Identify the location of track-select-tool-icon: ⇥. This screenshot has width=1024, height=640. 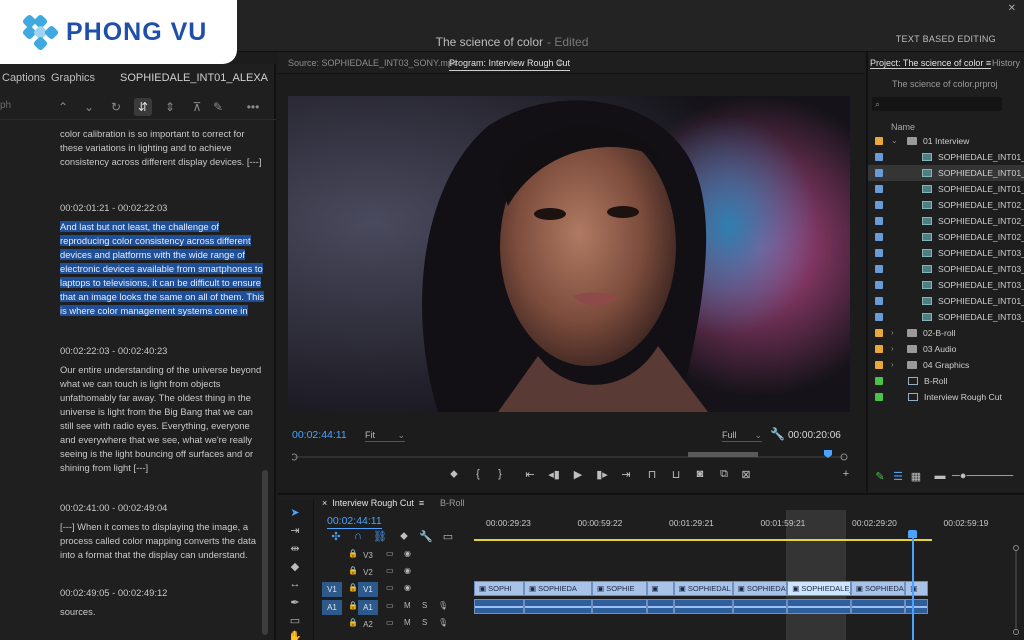
(295, 531).